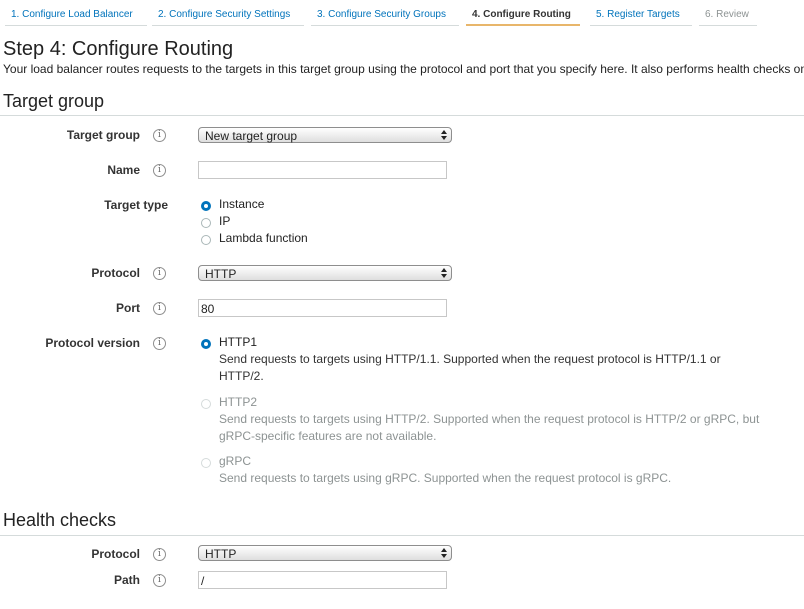 This screenshot has height=609, width=804. I want to click on wizard-tab-configure-routing: 4. Configure Routing, so click(523, 13).